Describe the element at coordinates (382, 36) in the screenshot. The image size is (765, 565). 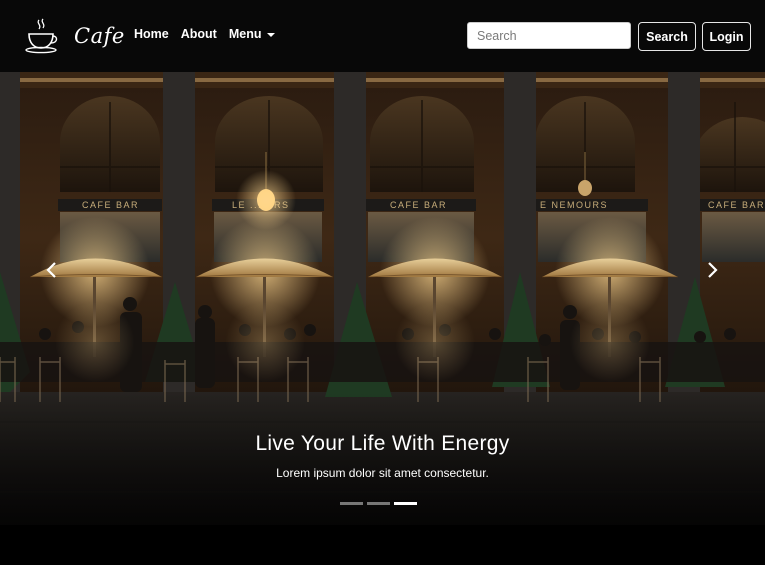
I see `navbar: Cafe Home About Menu Search Login` at that location.